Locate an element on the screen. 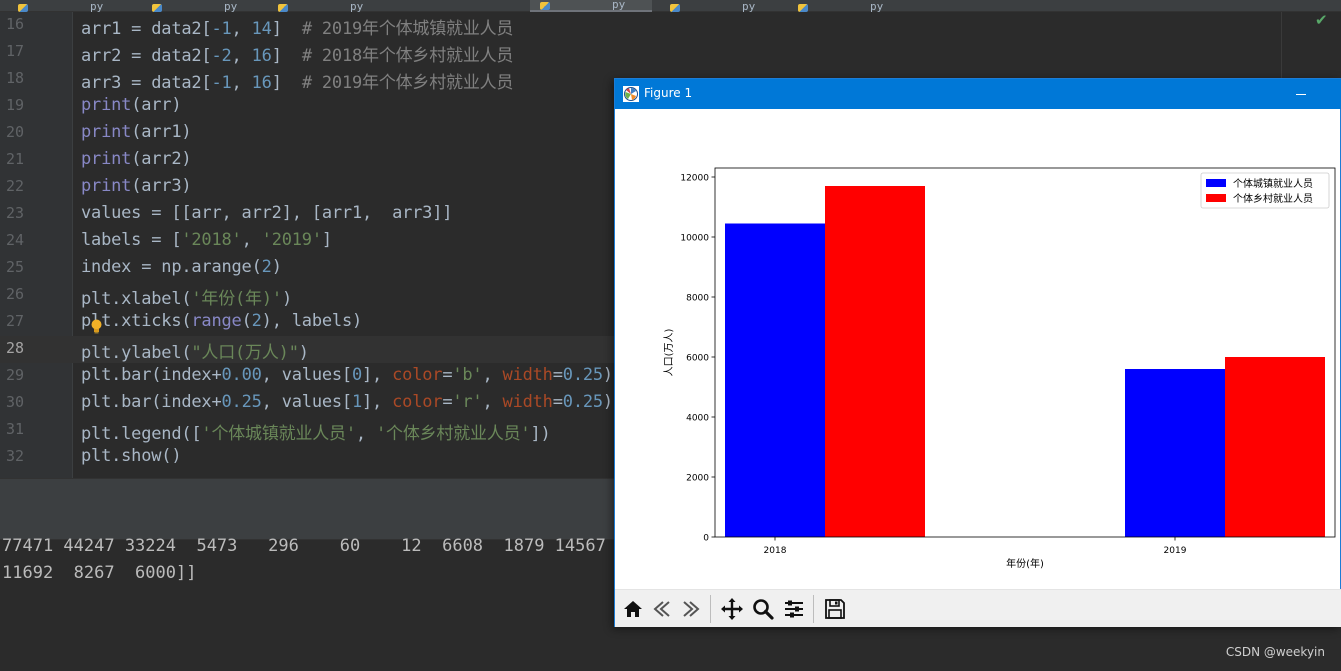 The width and height of the screenshot is (1341, 671). code-token: values = [[arr, arr2], [arr1, arr3]] is located at coordinates (267, 213).